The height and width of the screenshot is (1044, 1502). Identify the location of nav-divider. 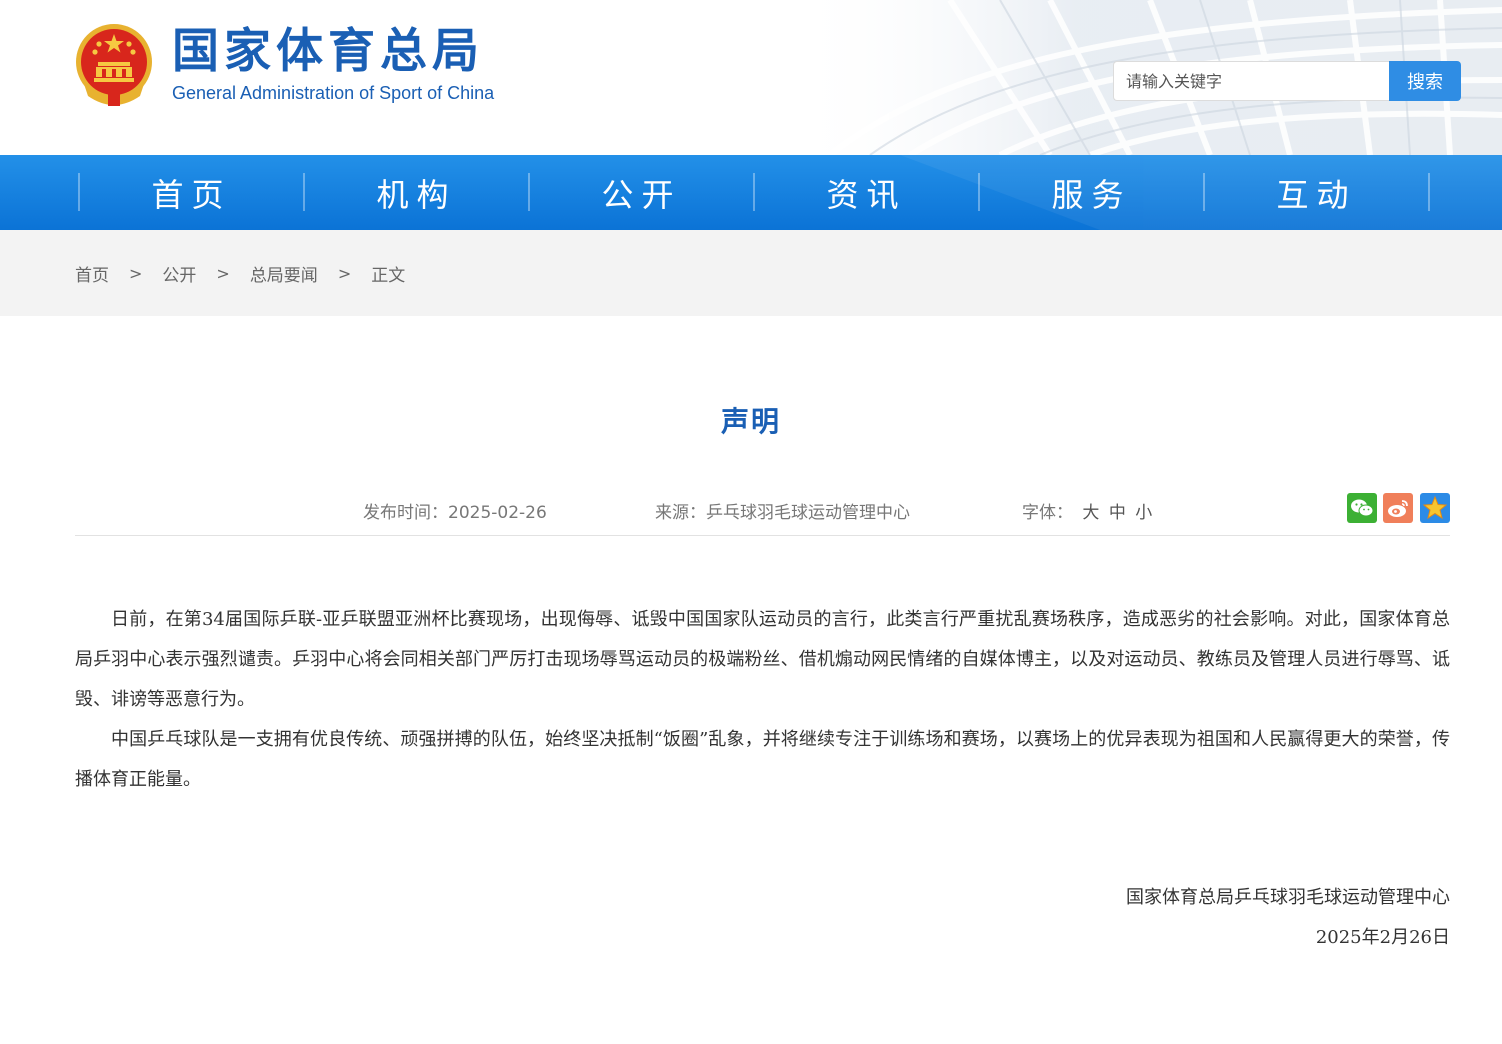
(1429, 192).